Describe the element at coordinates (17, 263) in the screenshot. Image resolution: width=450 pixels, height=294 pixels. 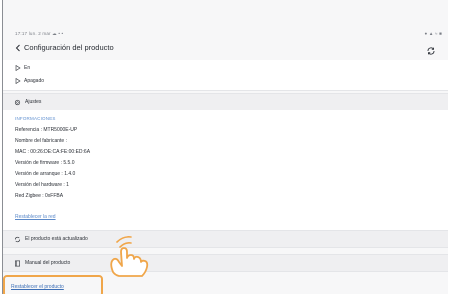
I see `book-icon` at that location.